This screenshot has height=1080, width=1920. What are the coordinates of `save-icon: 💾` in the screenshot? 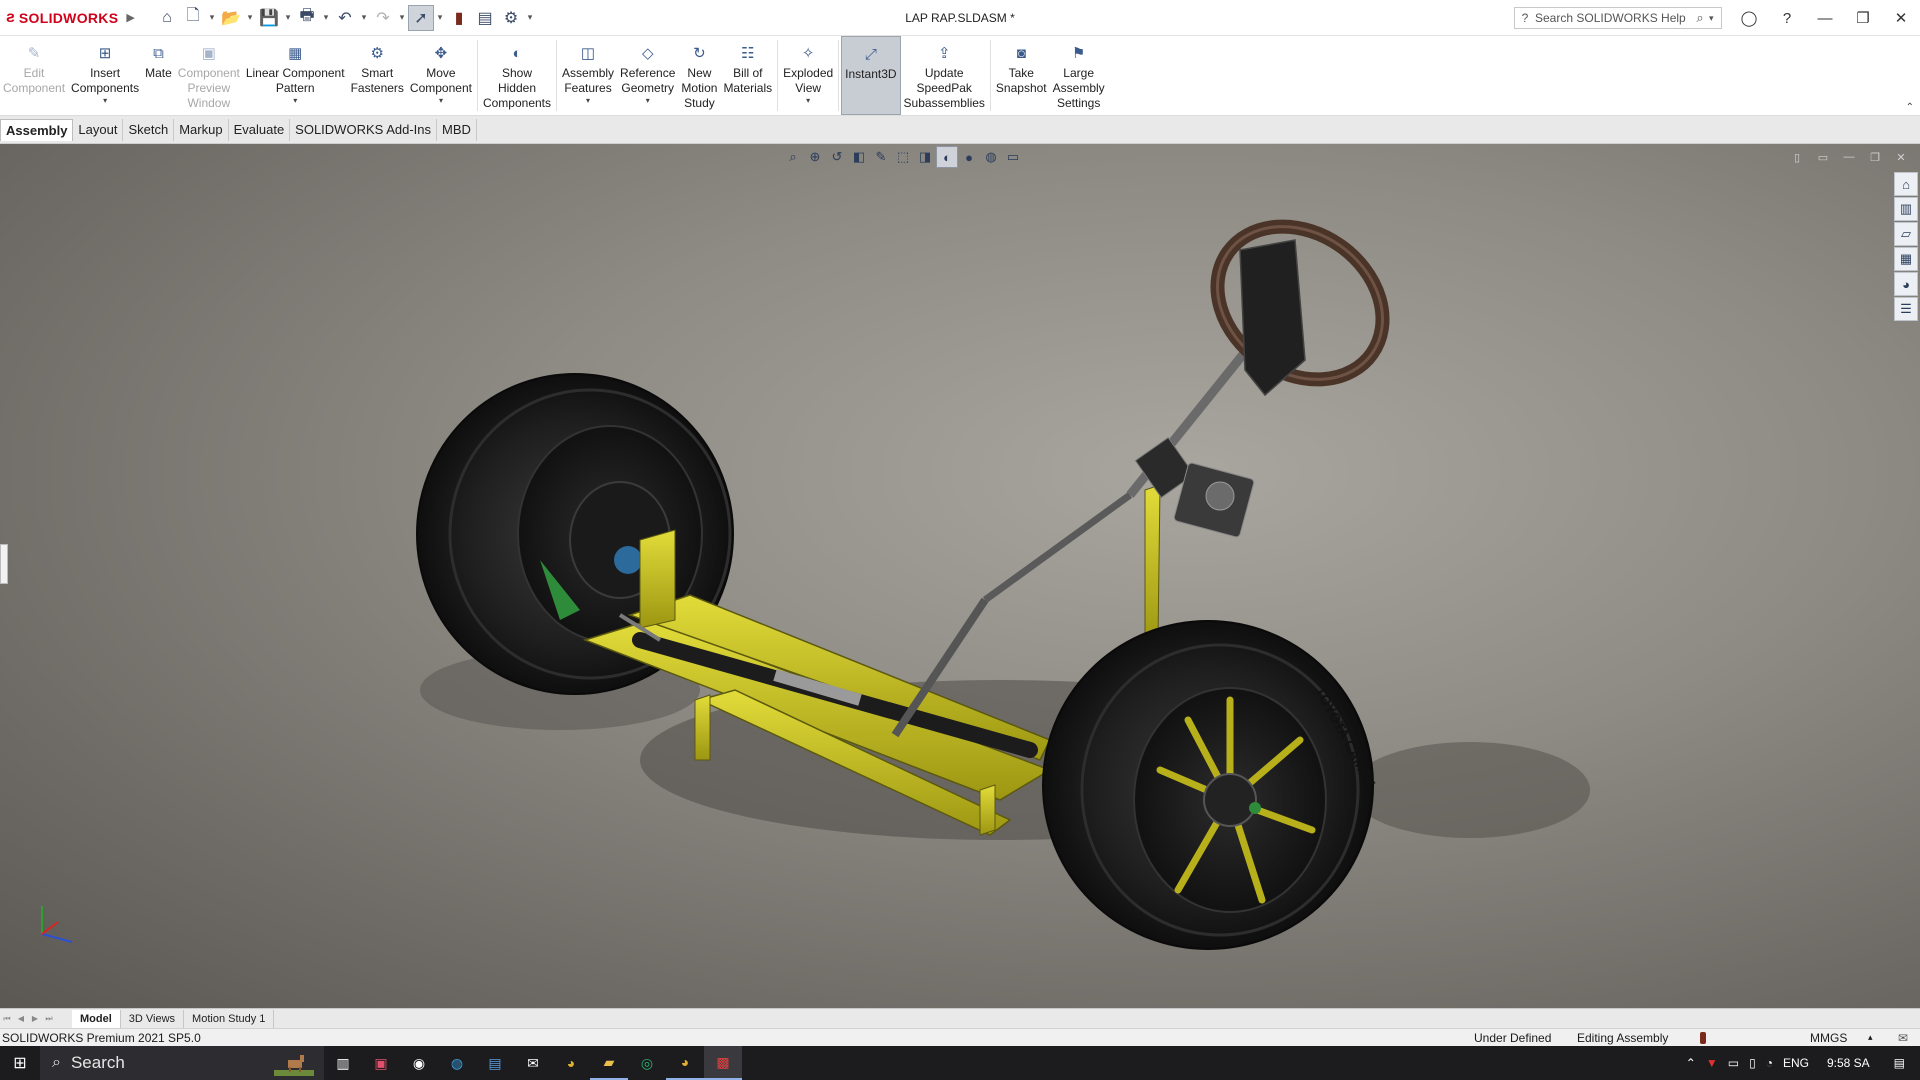 It's located at (269, 18).